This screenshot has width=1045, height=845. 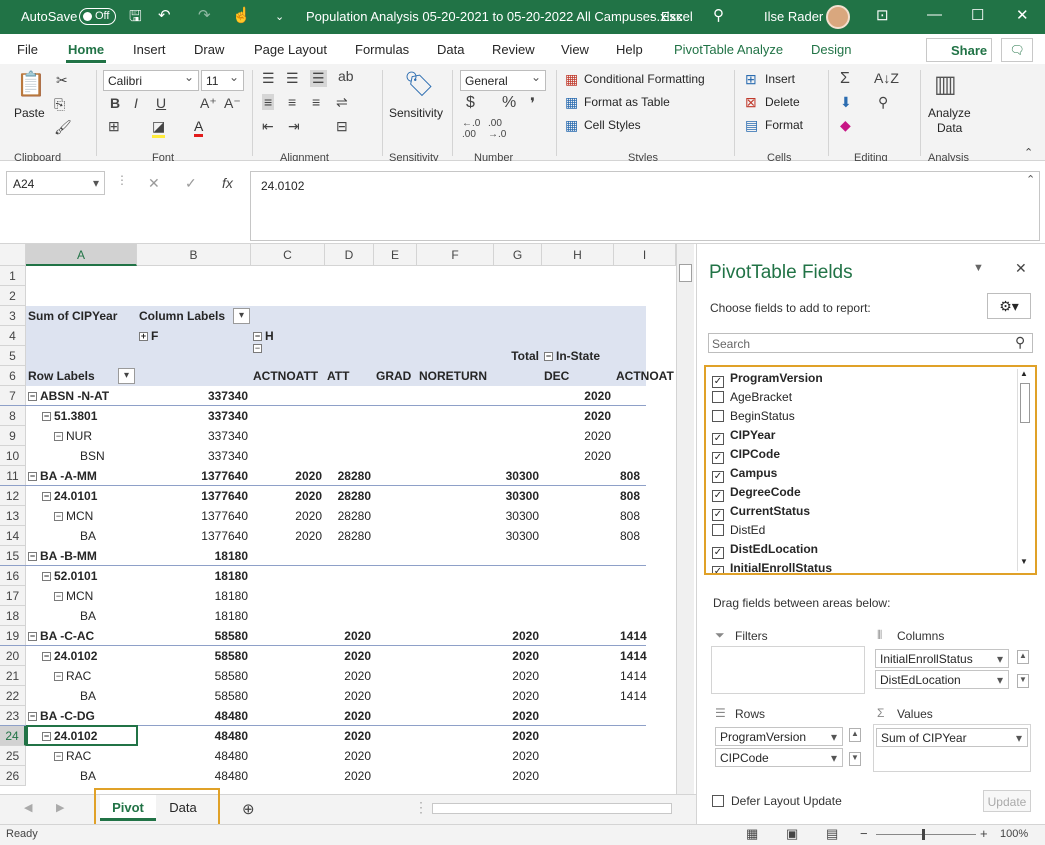 What do you see at coordinates (279, 16) in the screenshot?
I see `customize-qat-icon: ⌄` at bounding box center [279, 16].